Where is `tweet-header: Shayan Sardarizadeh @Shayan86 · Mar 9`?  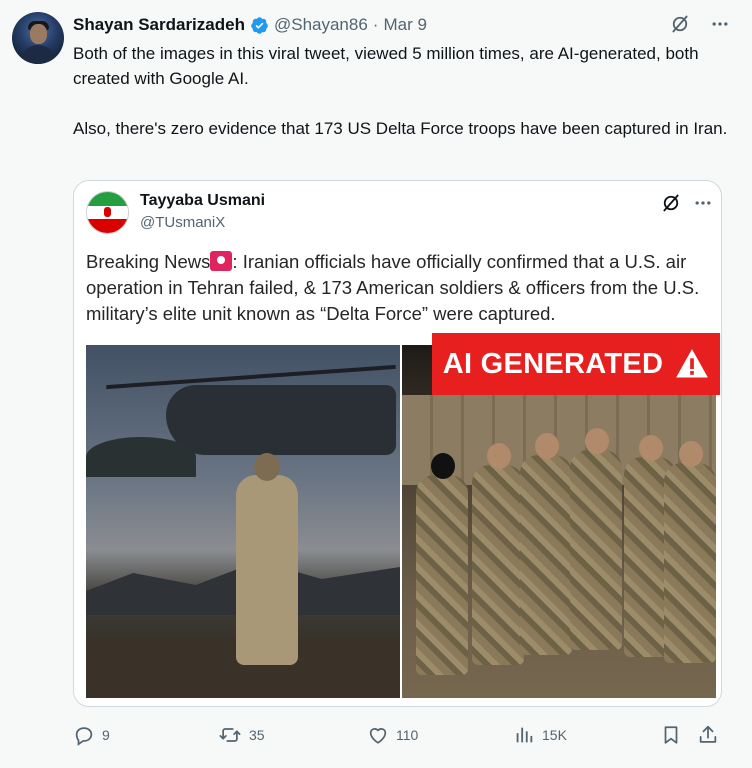 tweet-header: Shayan Sardarizadeh @Shayan86 · Mar 9 is located at coordinates (250, 25).